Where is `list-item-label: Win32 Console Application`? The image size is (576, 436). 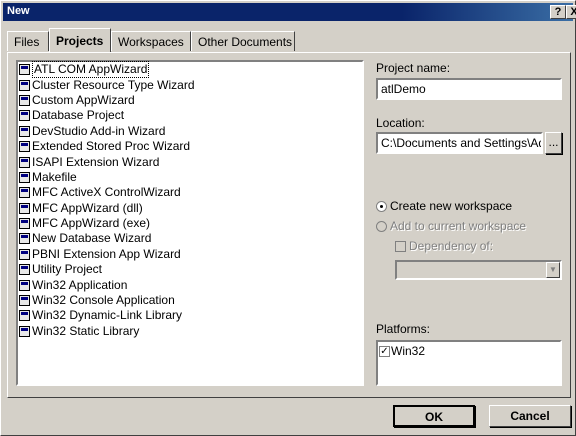
list-item-label: Win32 Console Application is located at coordinates (103, 300).